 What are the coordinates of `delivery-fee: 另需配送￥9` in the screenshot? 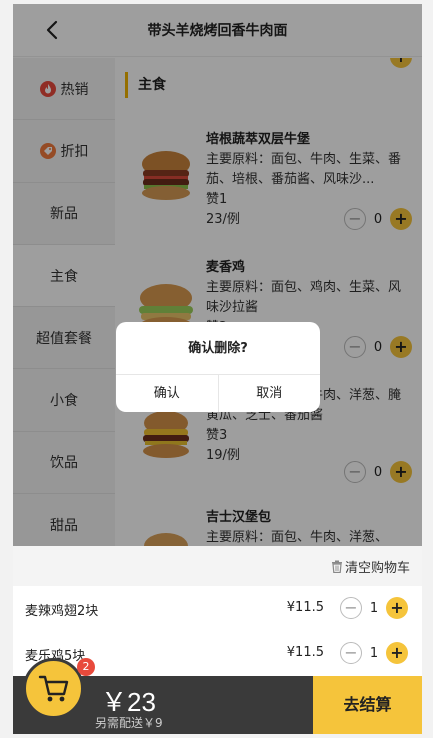 It's located at (129, 723).